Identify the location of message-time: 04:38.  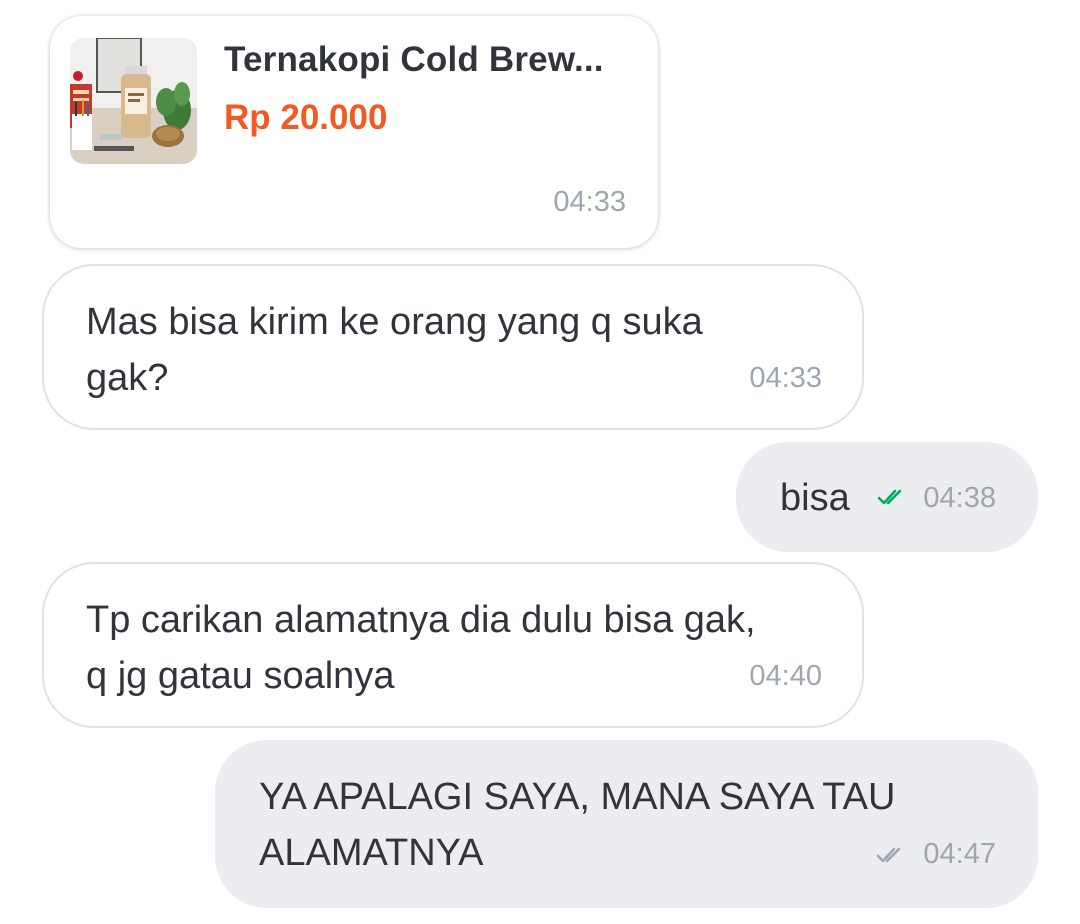
(959, 498).